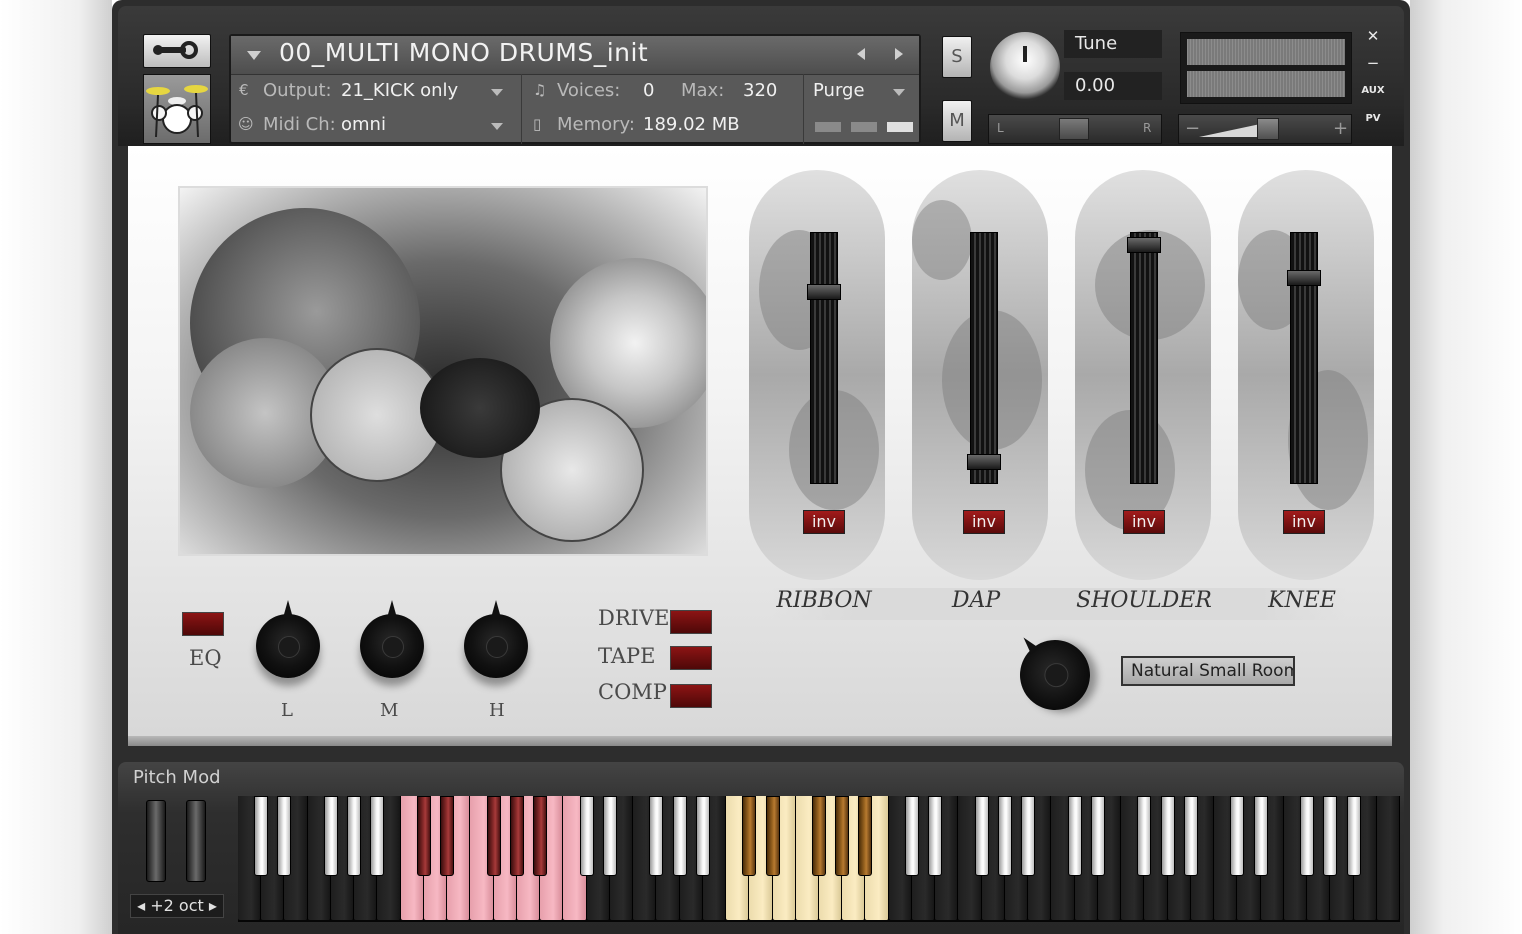 This screenshot has height=934, width=1522. Describe the element at coordinates (899, 92) in the screenshot. I see `purge-dropdown-icon` at that location.